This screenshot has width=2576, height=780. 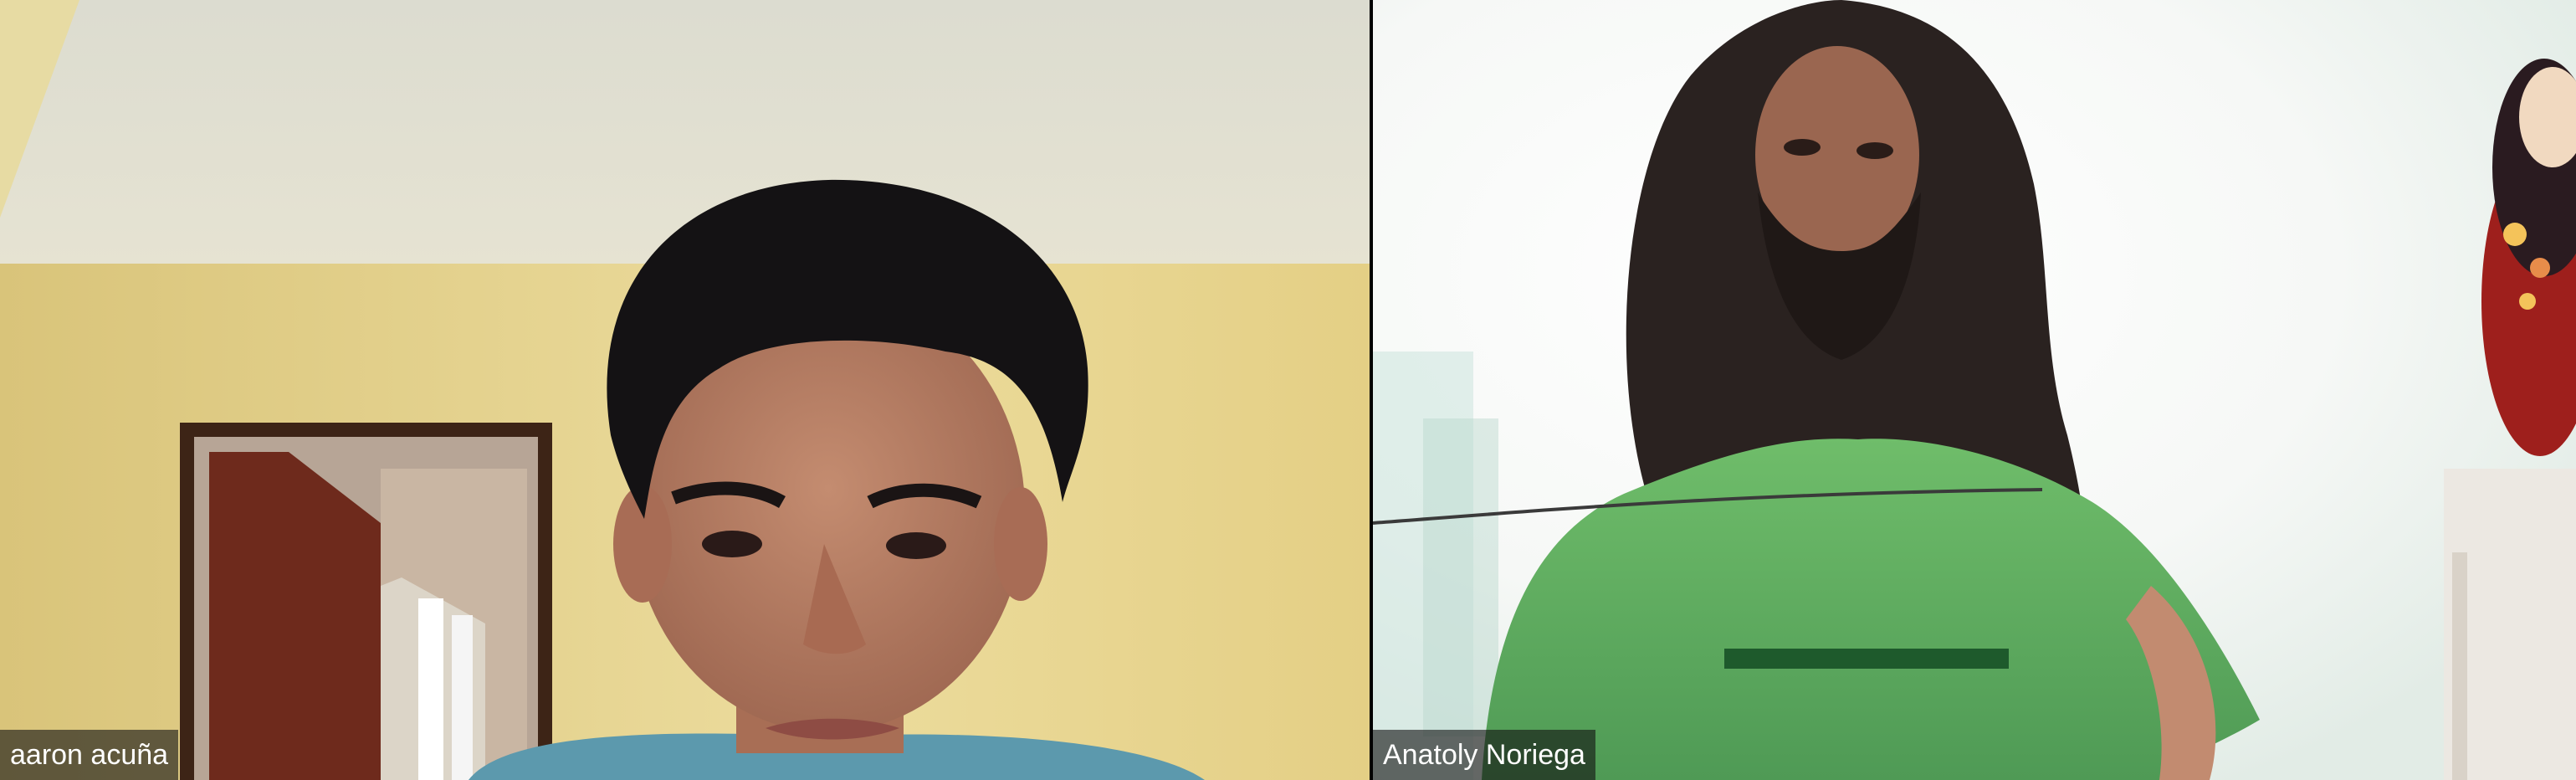 I want to click on participant-name-label: aaron acuña, so click(x=90, y=755).